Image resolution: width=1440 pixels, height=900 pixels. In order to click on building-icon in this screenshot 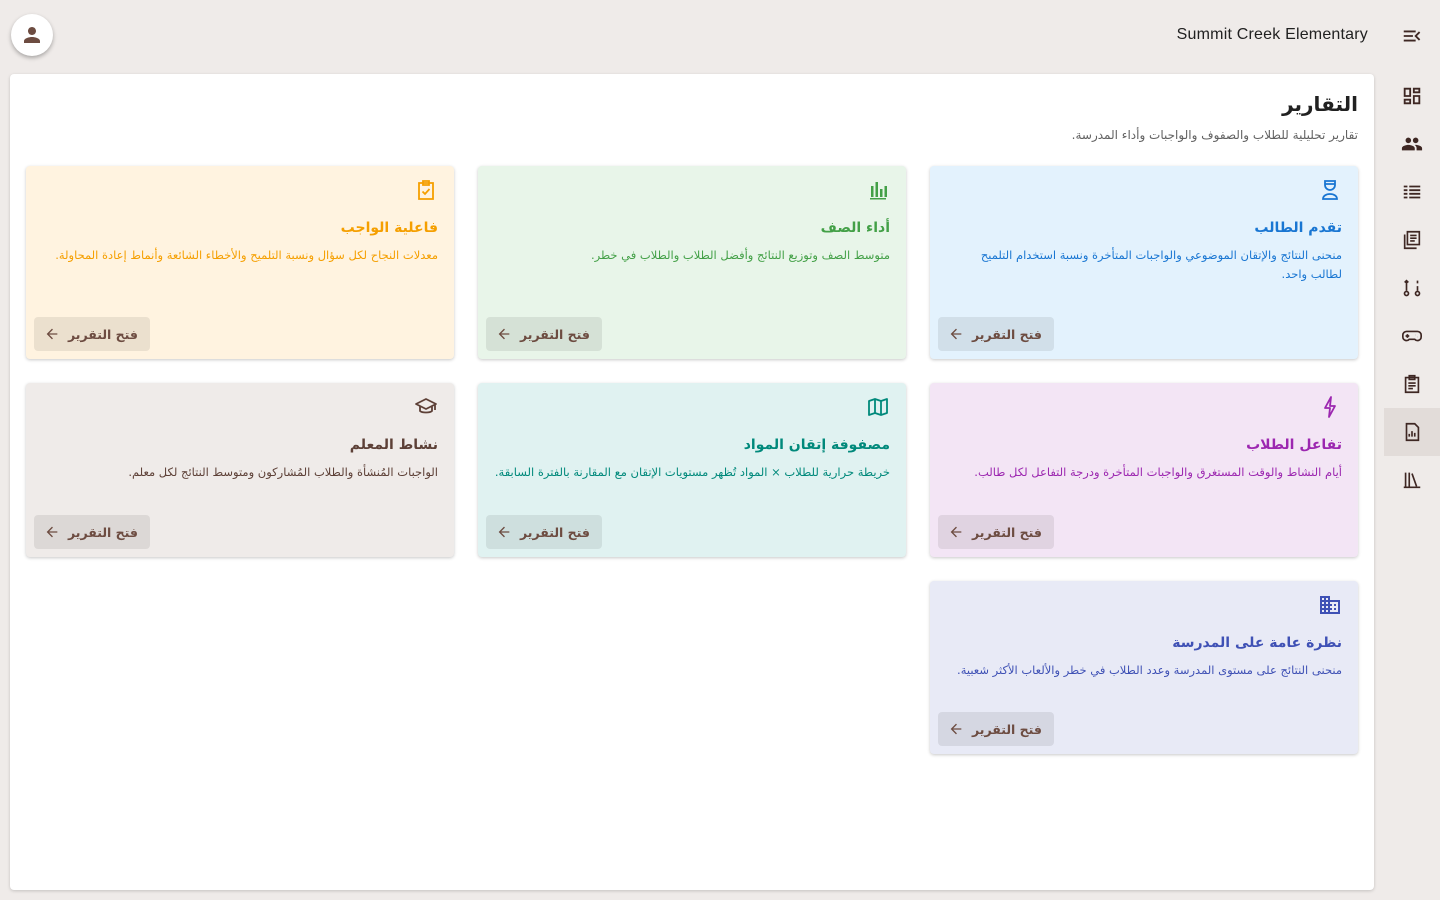, I will do `click(1330, 605)`.